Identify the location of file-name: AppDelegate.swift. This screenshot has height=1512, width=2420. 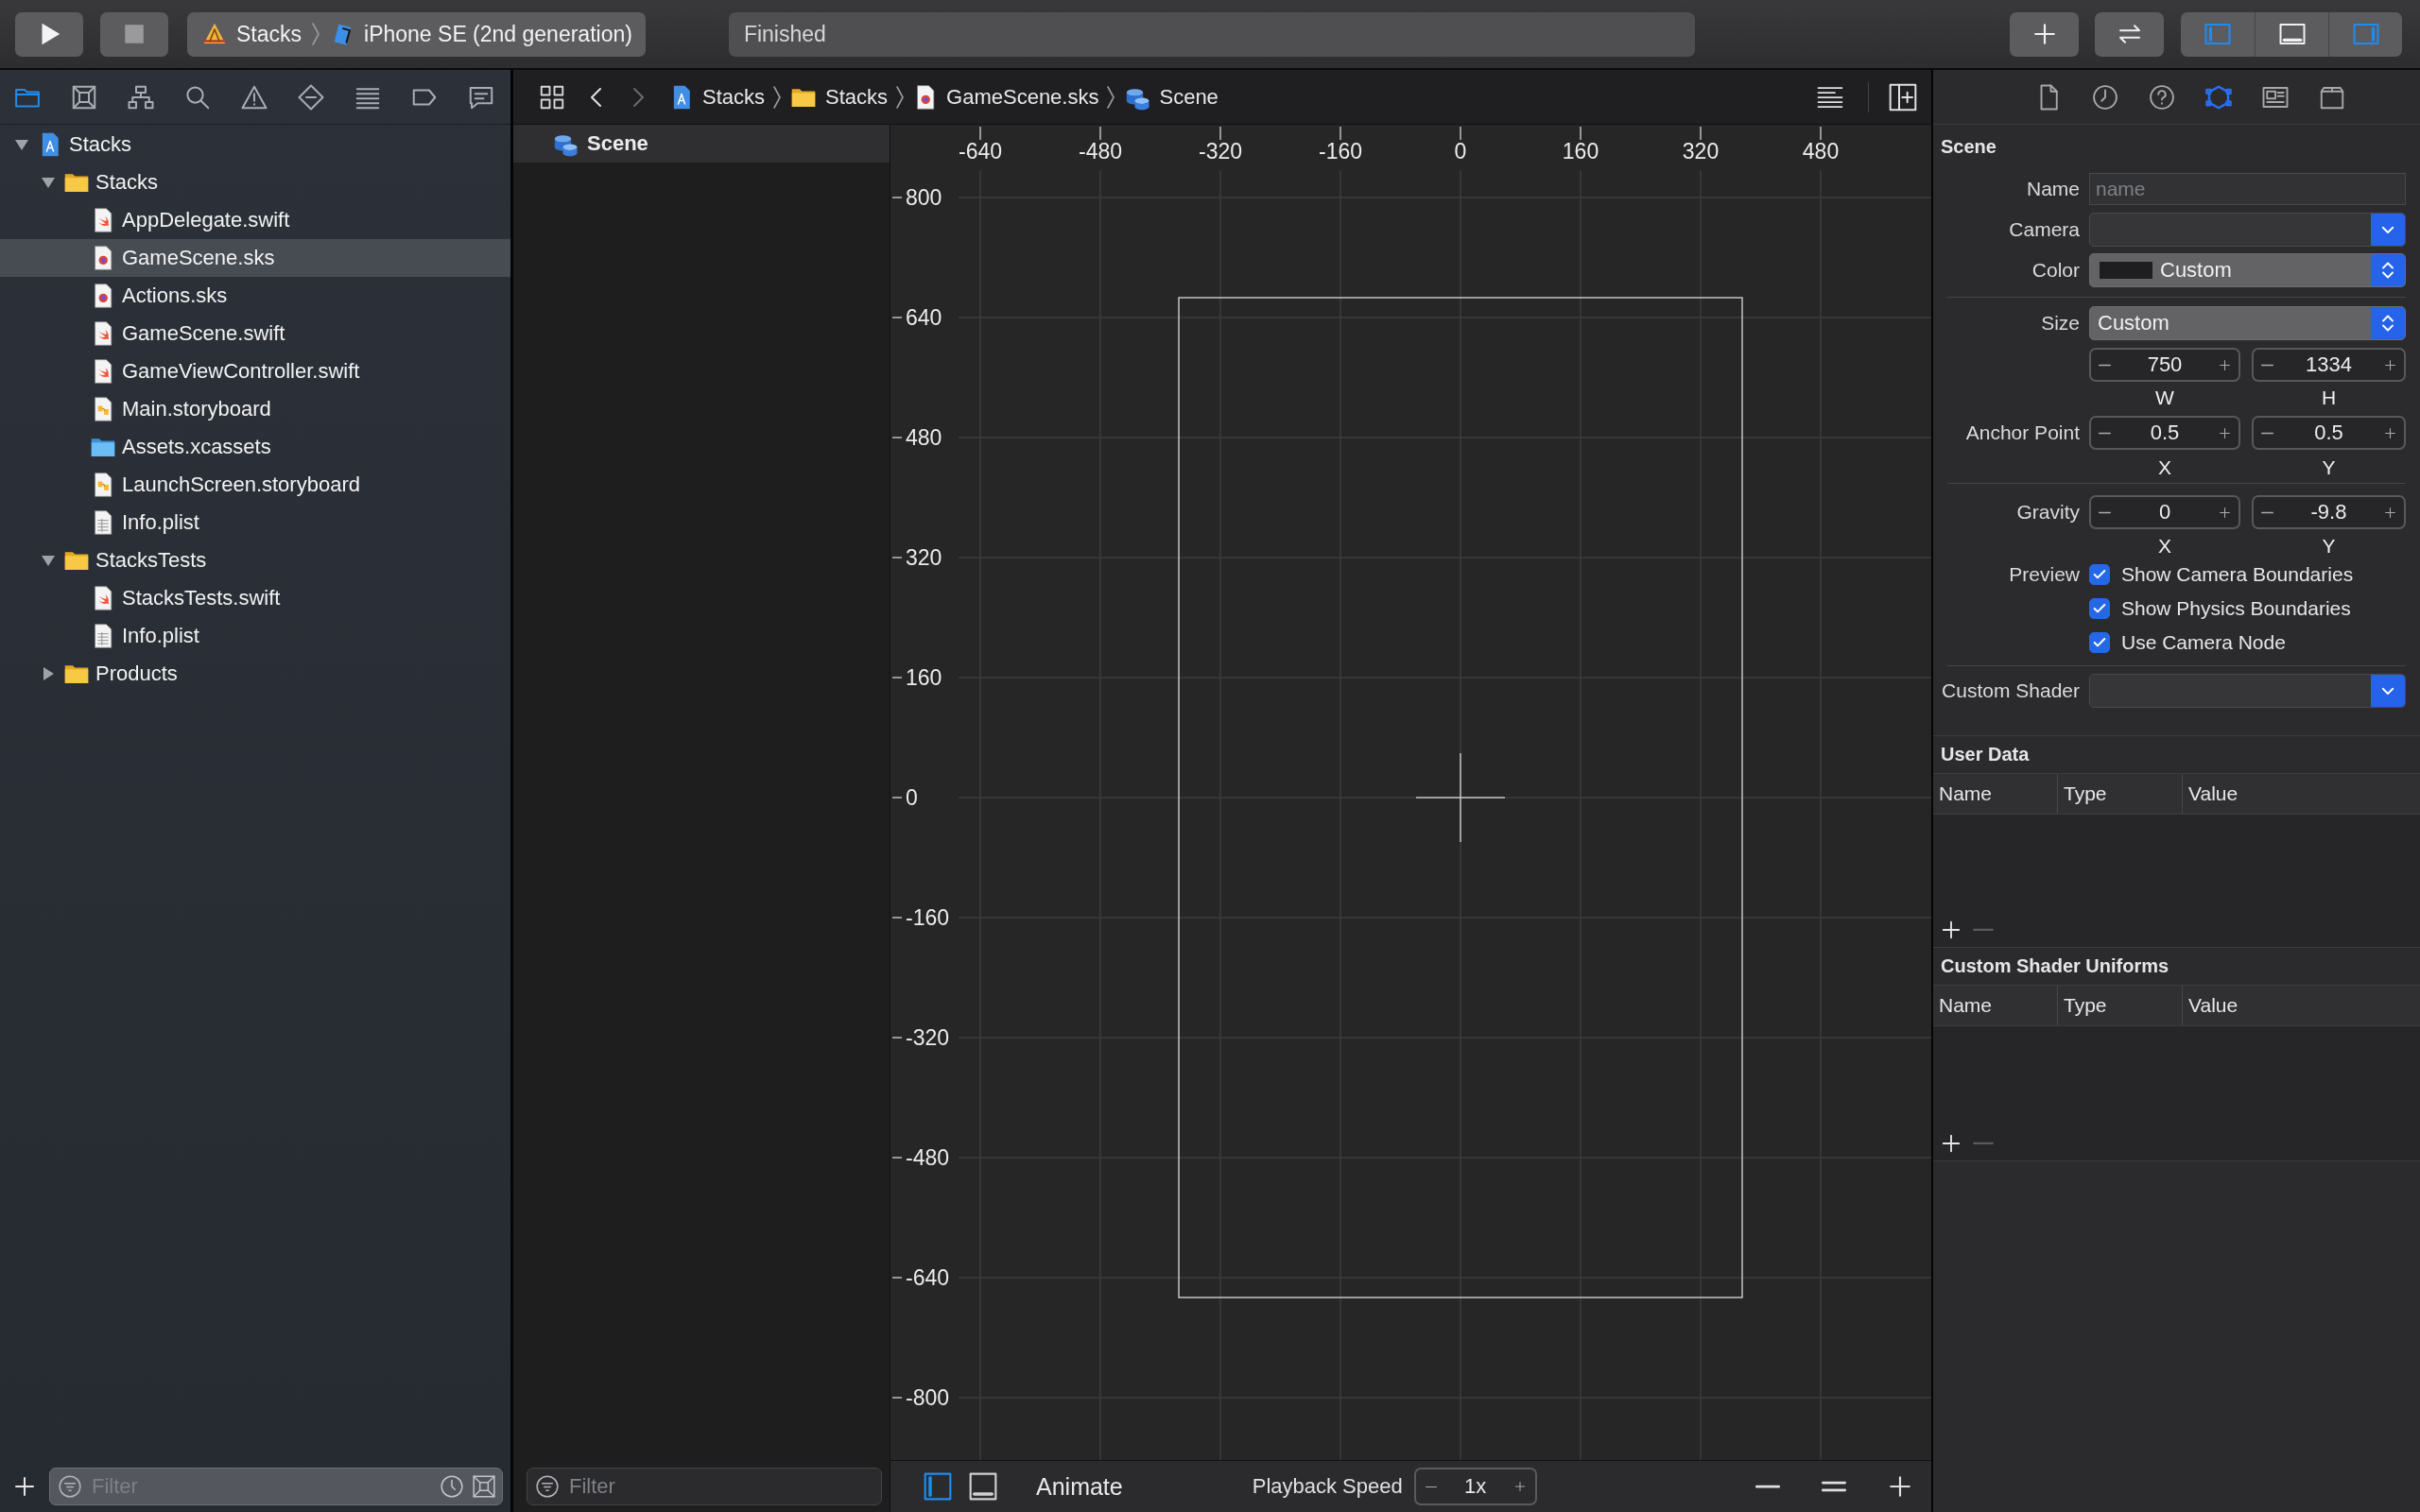
(206, 220).